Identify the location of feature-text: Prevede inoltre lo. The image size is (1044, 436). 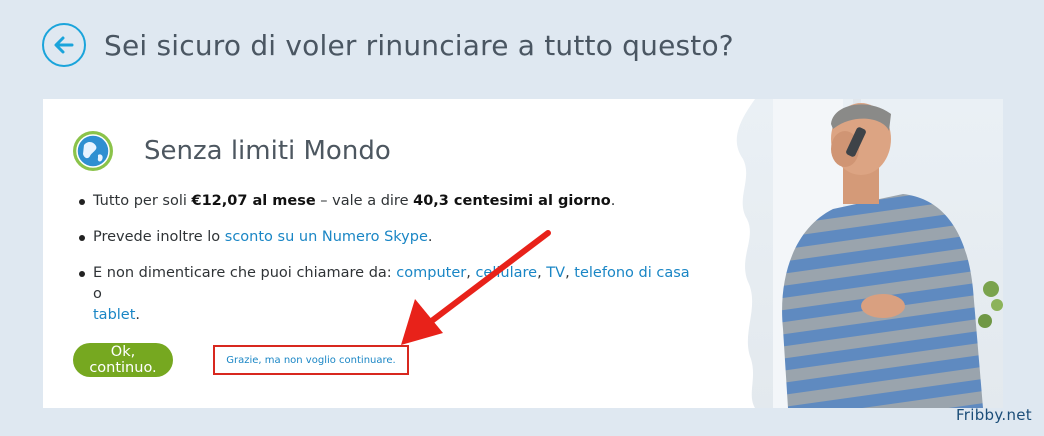
(159, 237).